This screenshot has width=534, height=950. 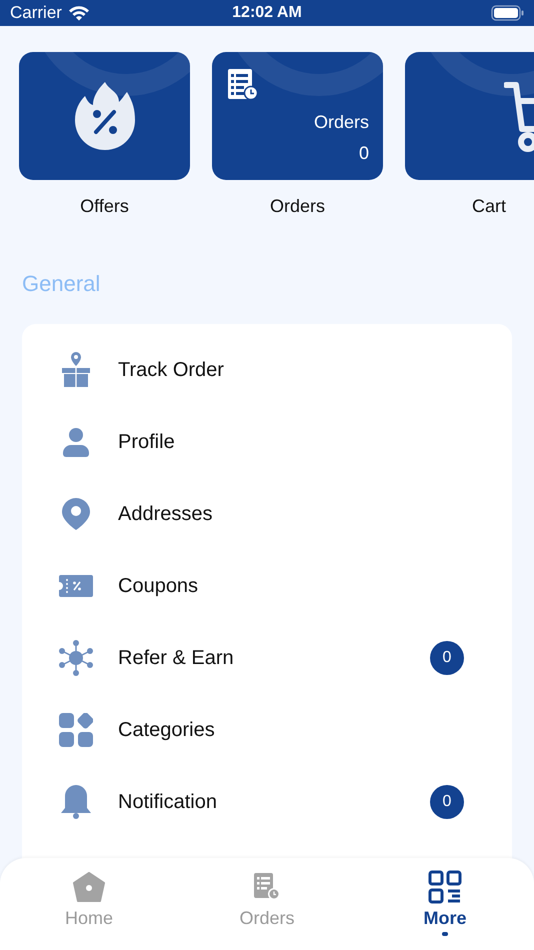 I want to click on bell-icon, so click(x=76, y=802).